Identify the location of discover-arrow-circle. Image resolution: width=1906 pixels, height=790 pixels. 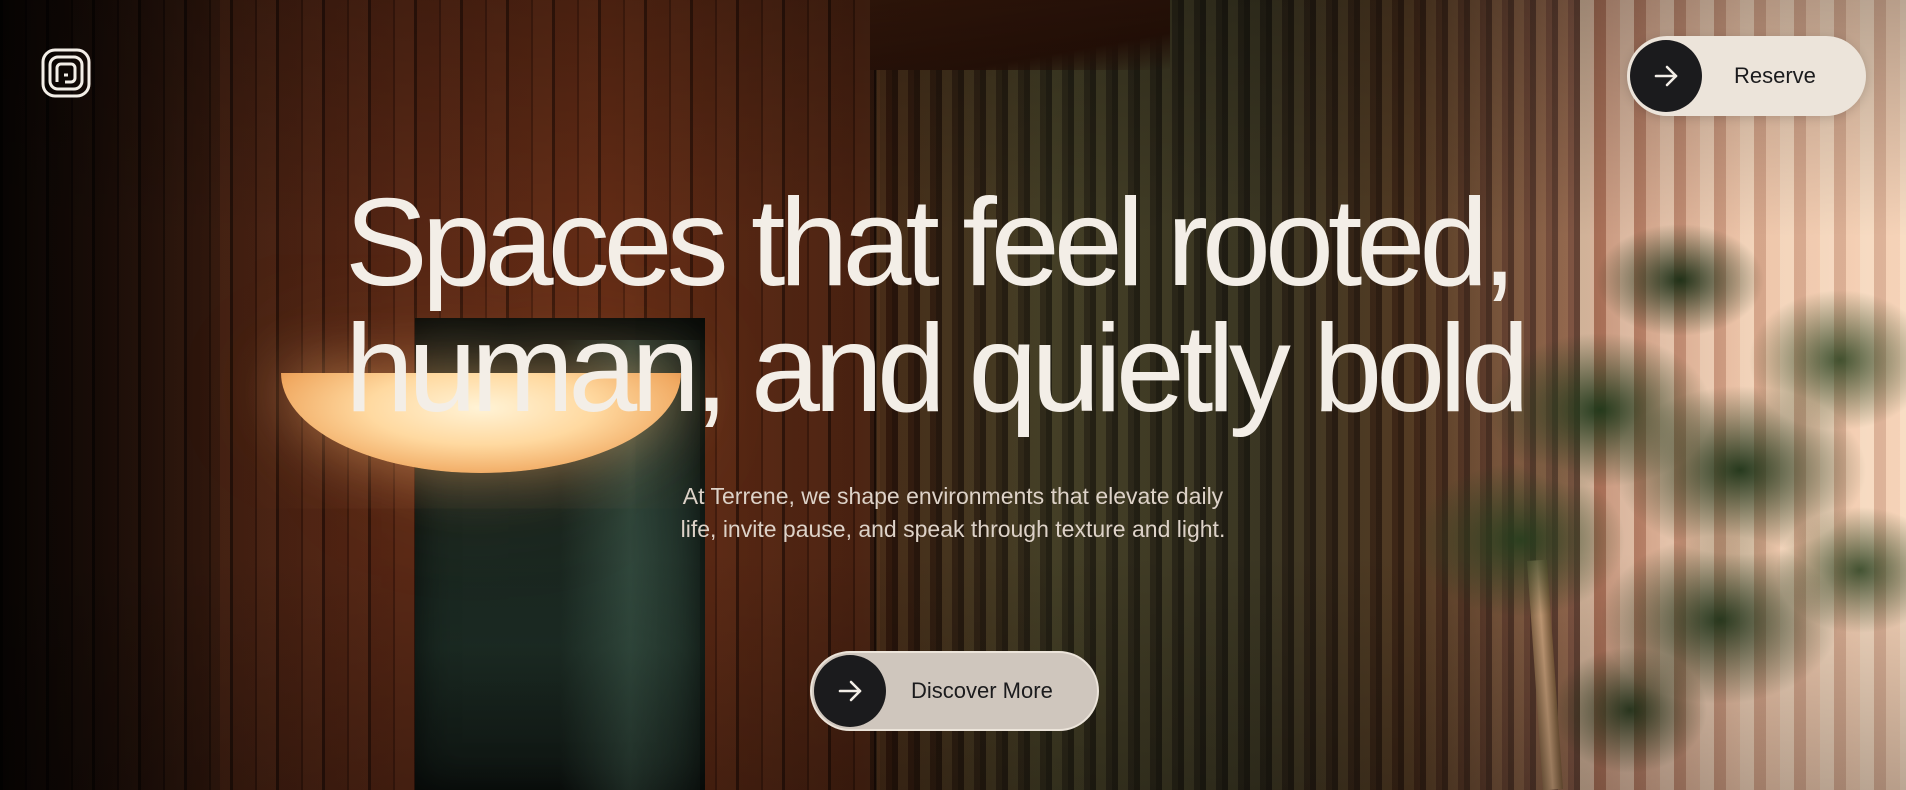
(850, 691).